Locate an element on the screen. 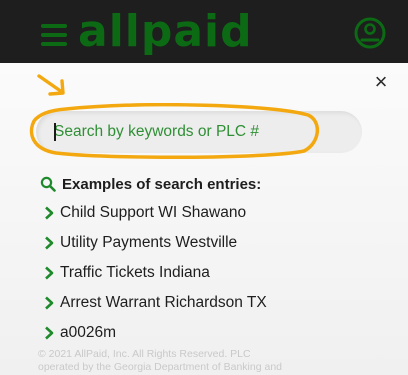 Image resolution: width=408 pixels, height=375 pixels. example-label: Utility Payments Westville is located at coordinates (149, 242).